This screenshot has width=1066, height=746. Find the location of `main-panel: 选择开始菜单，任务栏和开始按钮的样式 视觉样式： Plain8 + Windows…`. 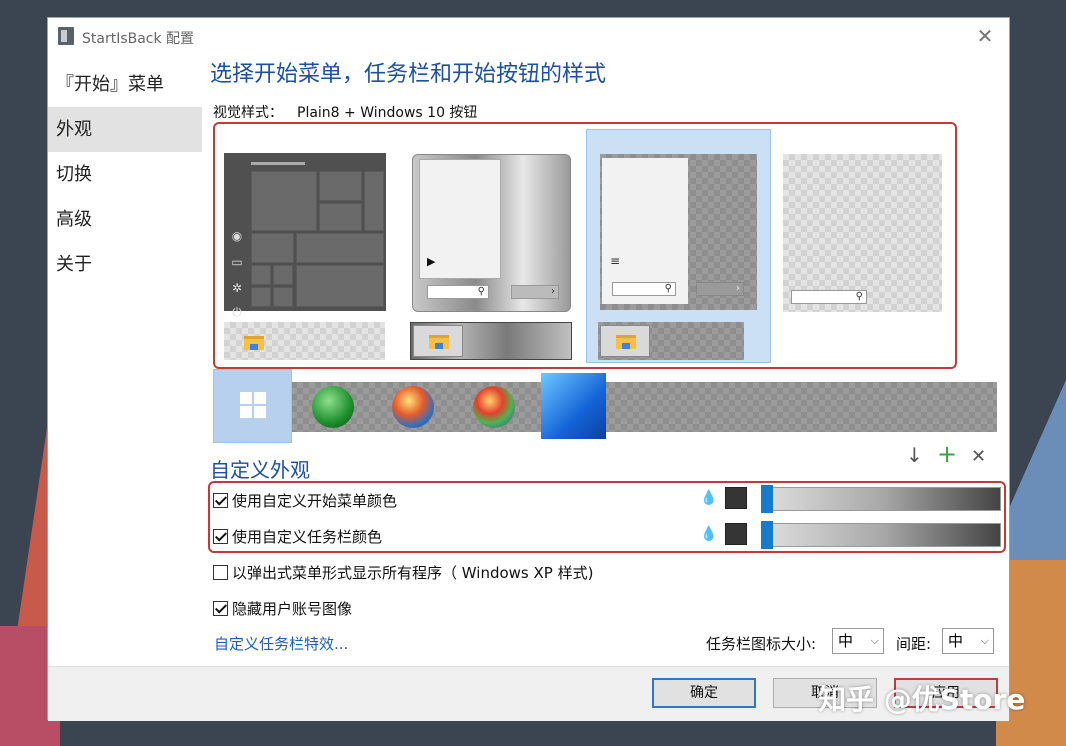

main-panel: 选择开始菜单，任务栏和开始按钮的样式 视觉样式： Plain8 + Windows… is located at coordinates (408, 88).